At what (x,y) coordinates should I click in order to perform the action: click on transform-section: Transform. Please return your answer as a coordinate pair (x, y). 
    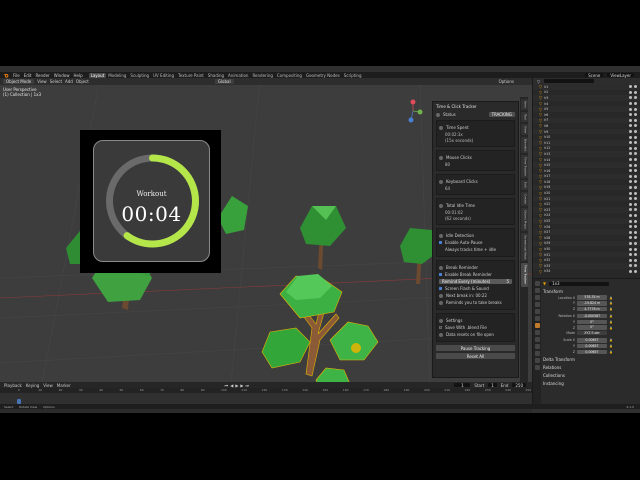
    Looking at the image, I should click on (591, 291).